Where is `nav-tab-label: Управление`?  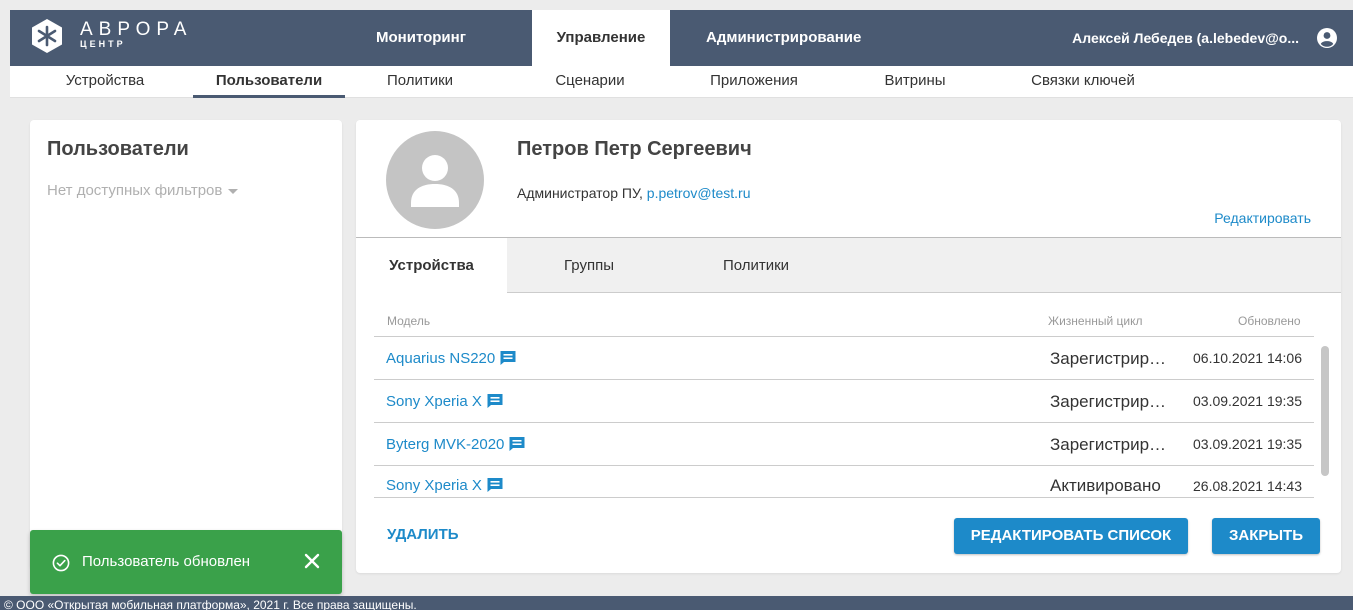 nav-tab-label: Управление is located at coordinates (601, 37).